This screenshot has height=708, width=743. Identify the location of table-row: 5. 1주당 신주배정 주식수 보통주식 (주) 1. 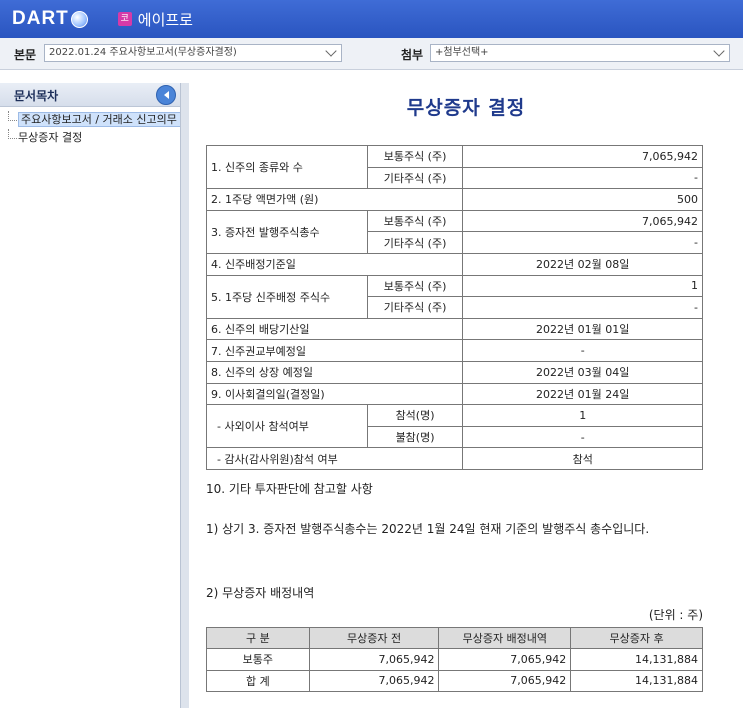
(454, 296).